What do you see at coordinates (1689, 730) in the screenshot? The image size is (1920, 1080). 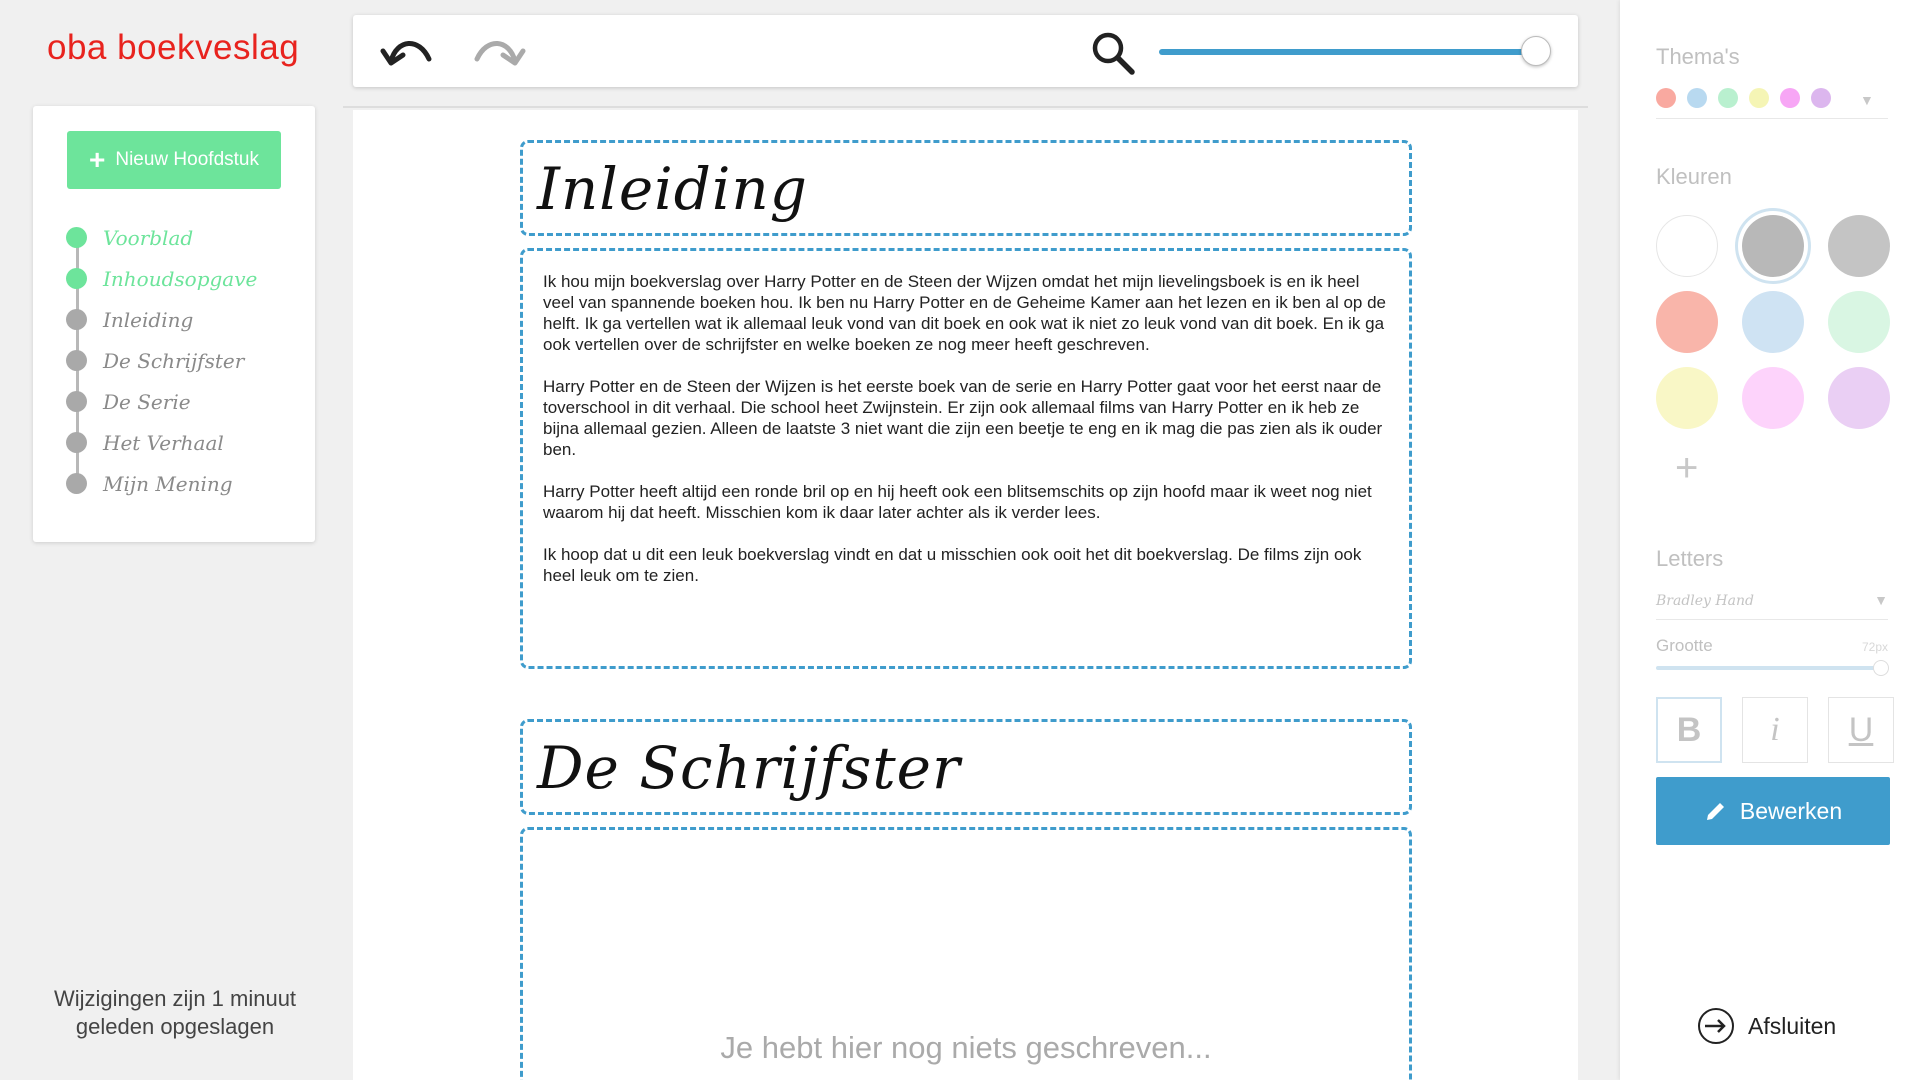 I see `bold-button: B` at bounding box center [1689, 730].